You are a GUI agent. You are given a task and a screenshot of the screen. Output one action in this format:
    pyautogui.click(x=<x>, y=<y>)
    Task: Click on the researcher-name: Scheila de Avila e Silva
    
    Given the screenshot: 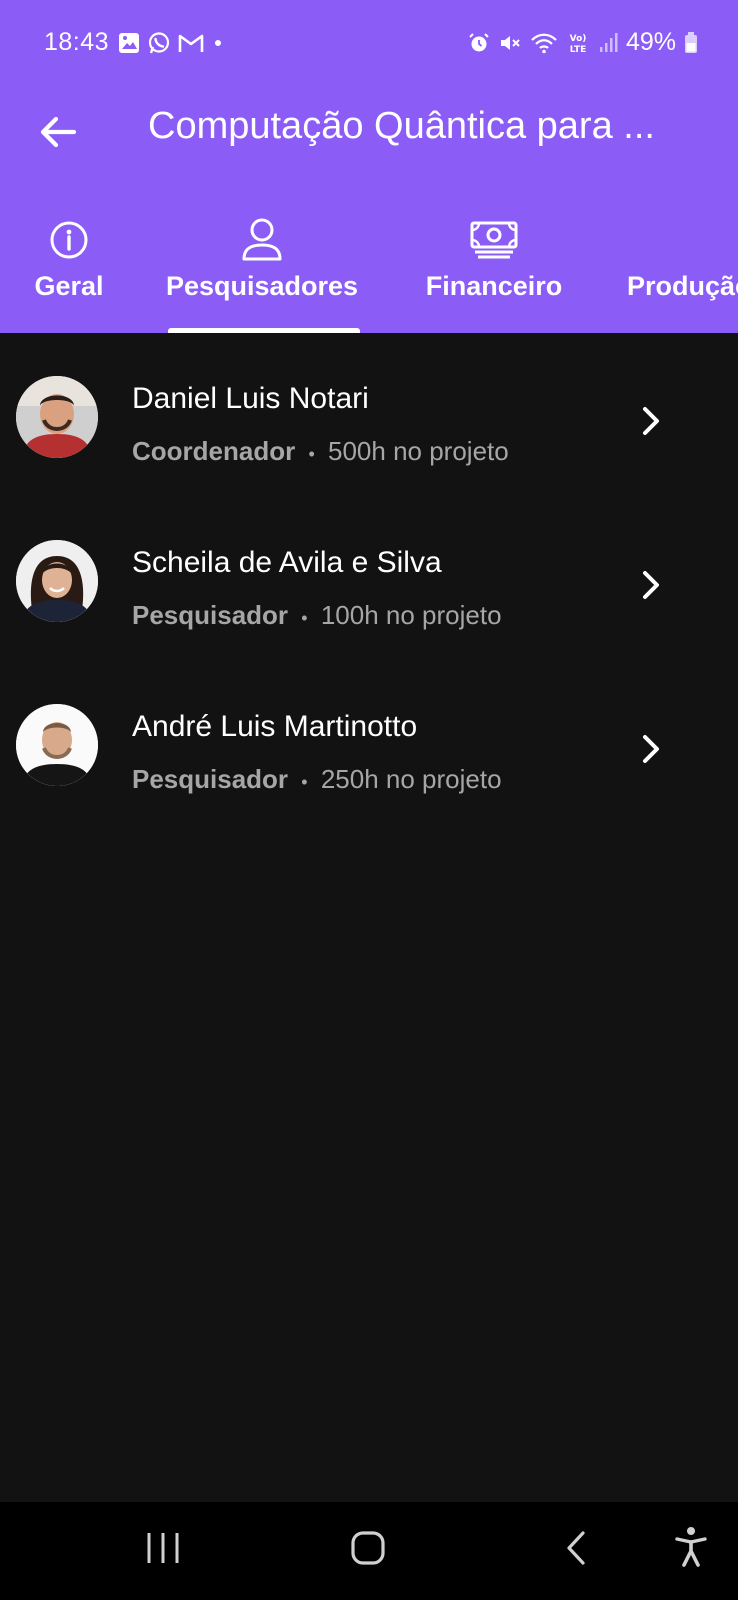 What is the action you would take?
    pyautogui.click(x=287, y=562)
    